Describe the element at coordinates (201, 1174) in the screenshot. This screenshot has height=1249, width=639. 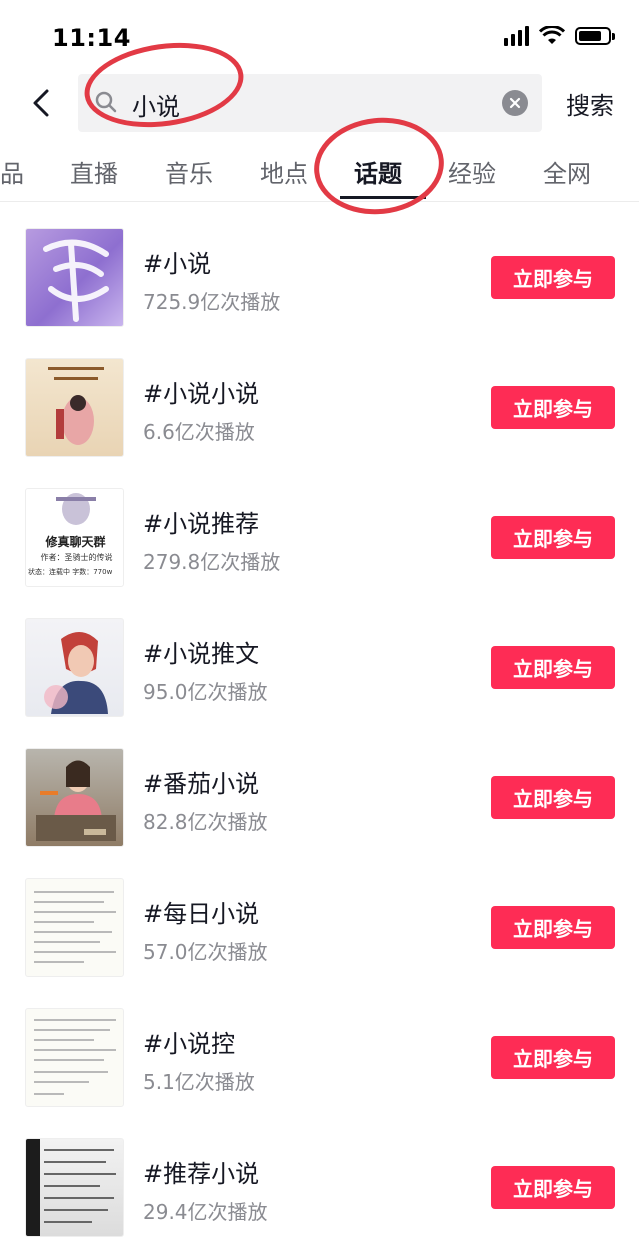
I see `topic-name: #推荐小说` at that location.